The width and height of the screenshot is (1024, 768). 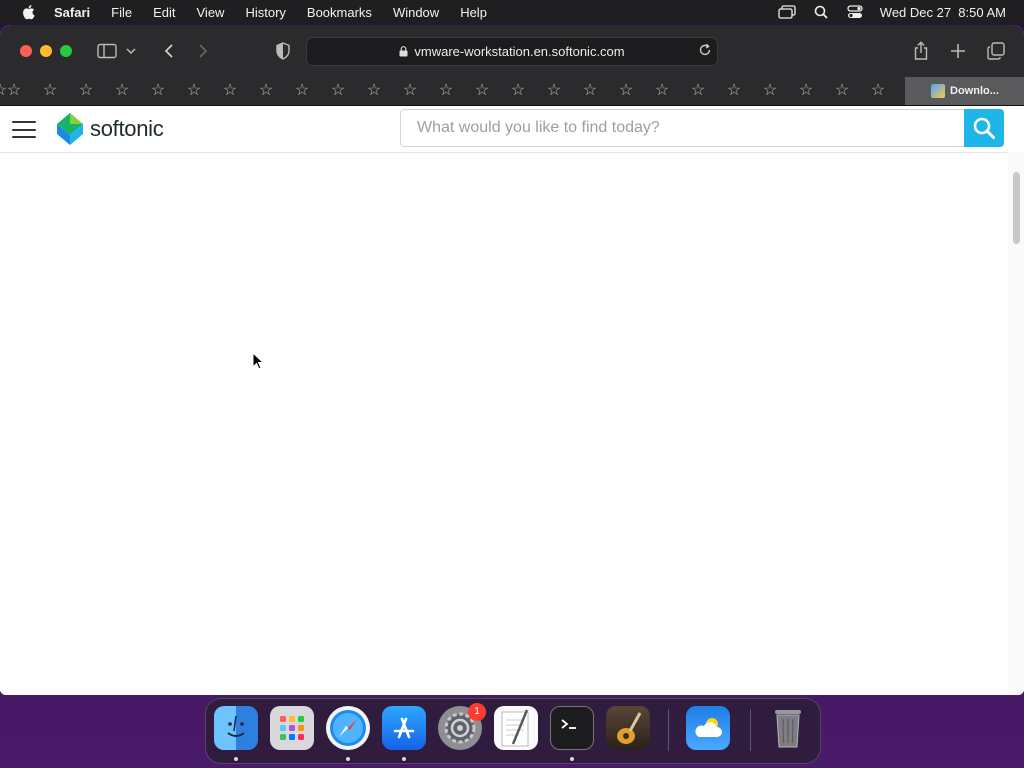 What do you see at coordinates (572, 759) in the screenshot?
I see `terminal-running-indicator` at bounding box center [572, 759].